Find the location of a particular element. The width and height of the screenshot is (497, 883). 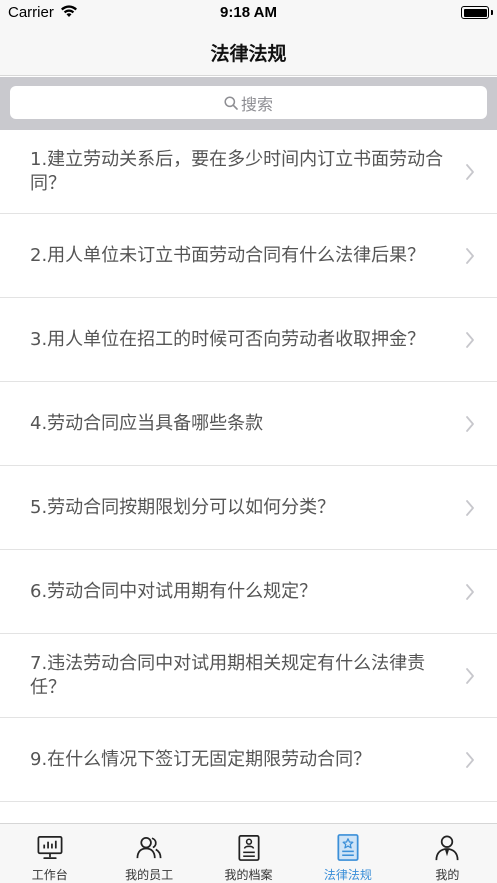

tab-mine: 我的 is located at coordinates (447, 853).